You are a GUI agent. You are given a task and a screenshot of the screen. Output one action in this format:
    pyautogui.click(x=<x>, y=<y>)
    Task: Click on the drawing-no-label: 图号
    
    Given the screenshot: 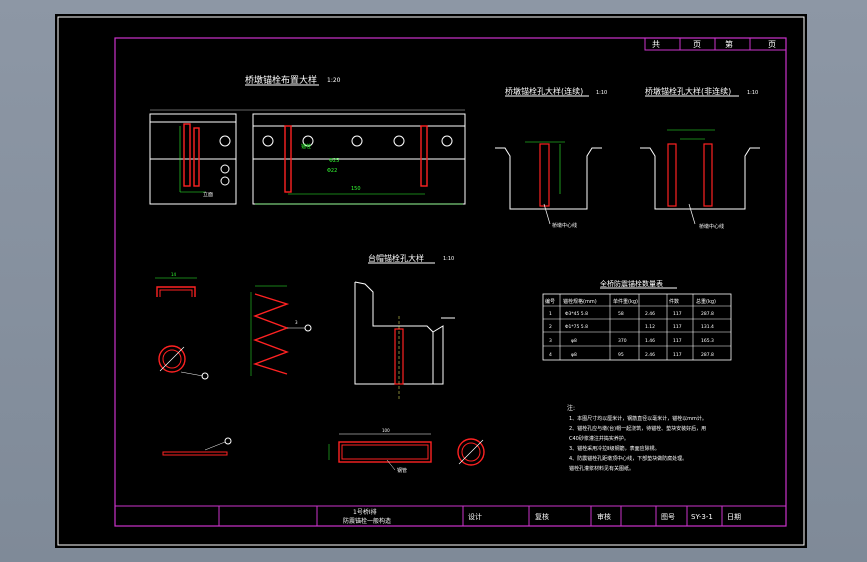 What is the action you would take?
    pyautogui.click(x=668, y=517)
    